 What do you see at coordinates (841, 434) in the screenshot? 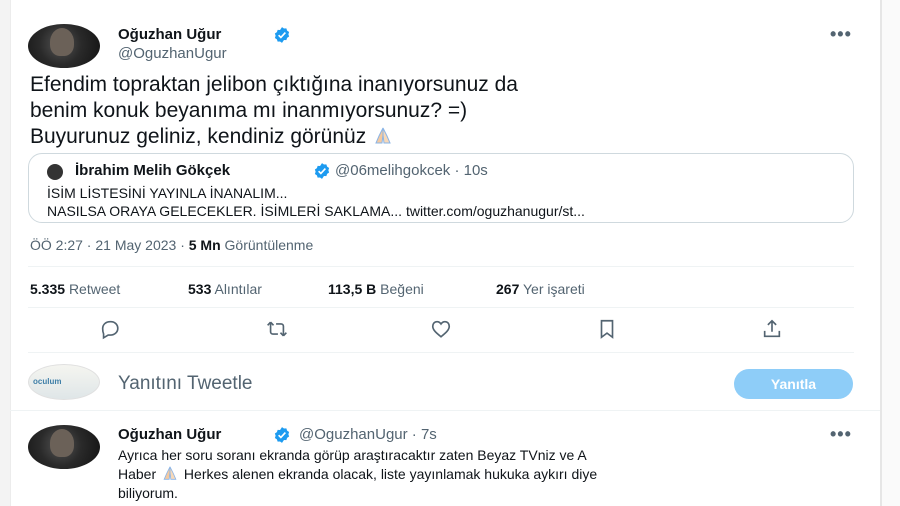
I see `reply-more-options-icon: •••` at bounding box center [841, 434].